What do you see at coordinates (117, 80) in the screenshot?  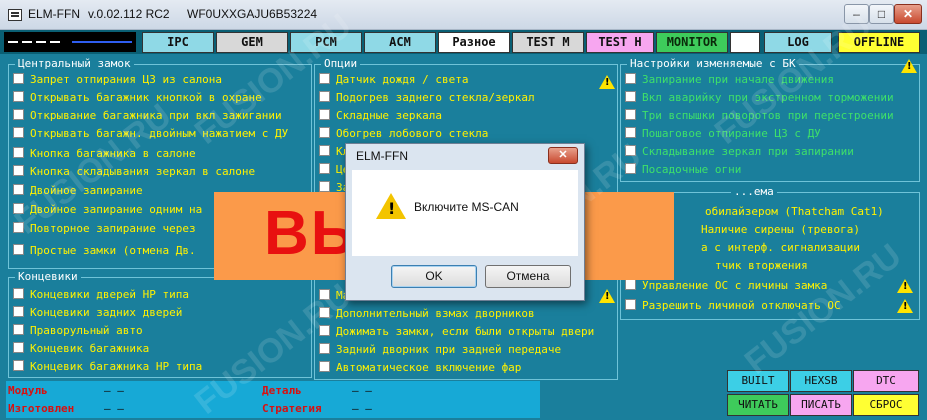 I see `central-lock-option: Запрет отпирания ЦЗ из салона` at bounding box center [117, 80].